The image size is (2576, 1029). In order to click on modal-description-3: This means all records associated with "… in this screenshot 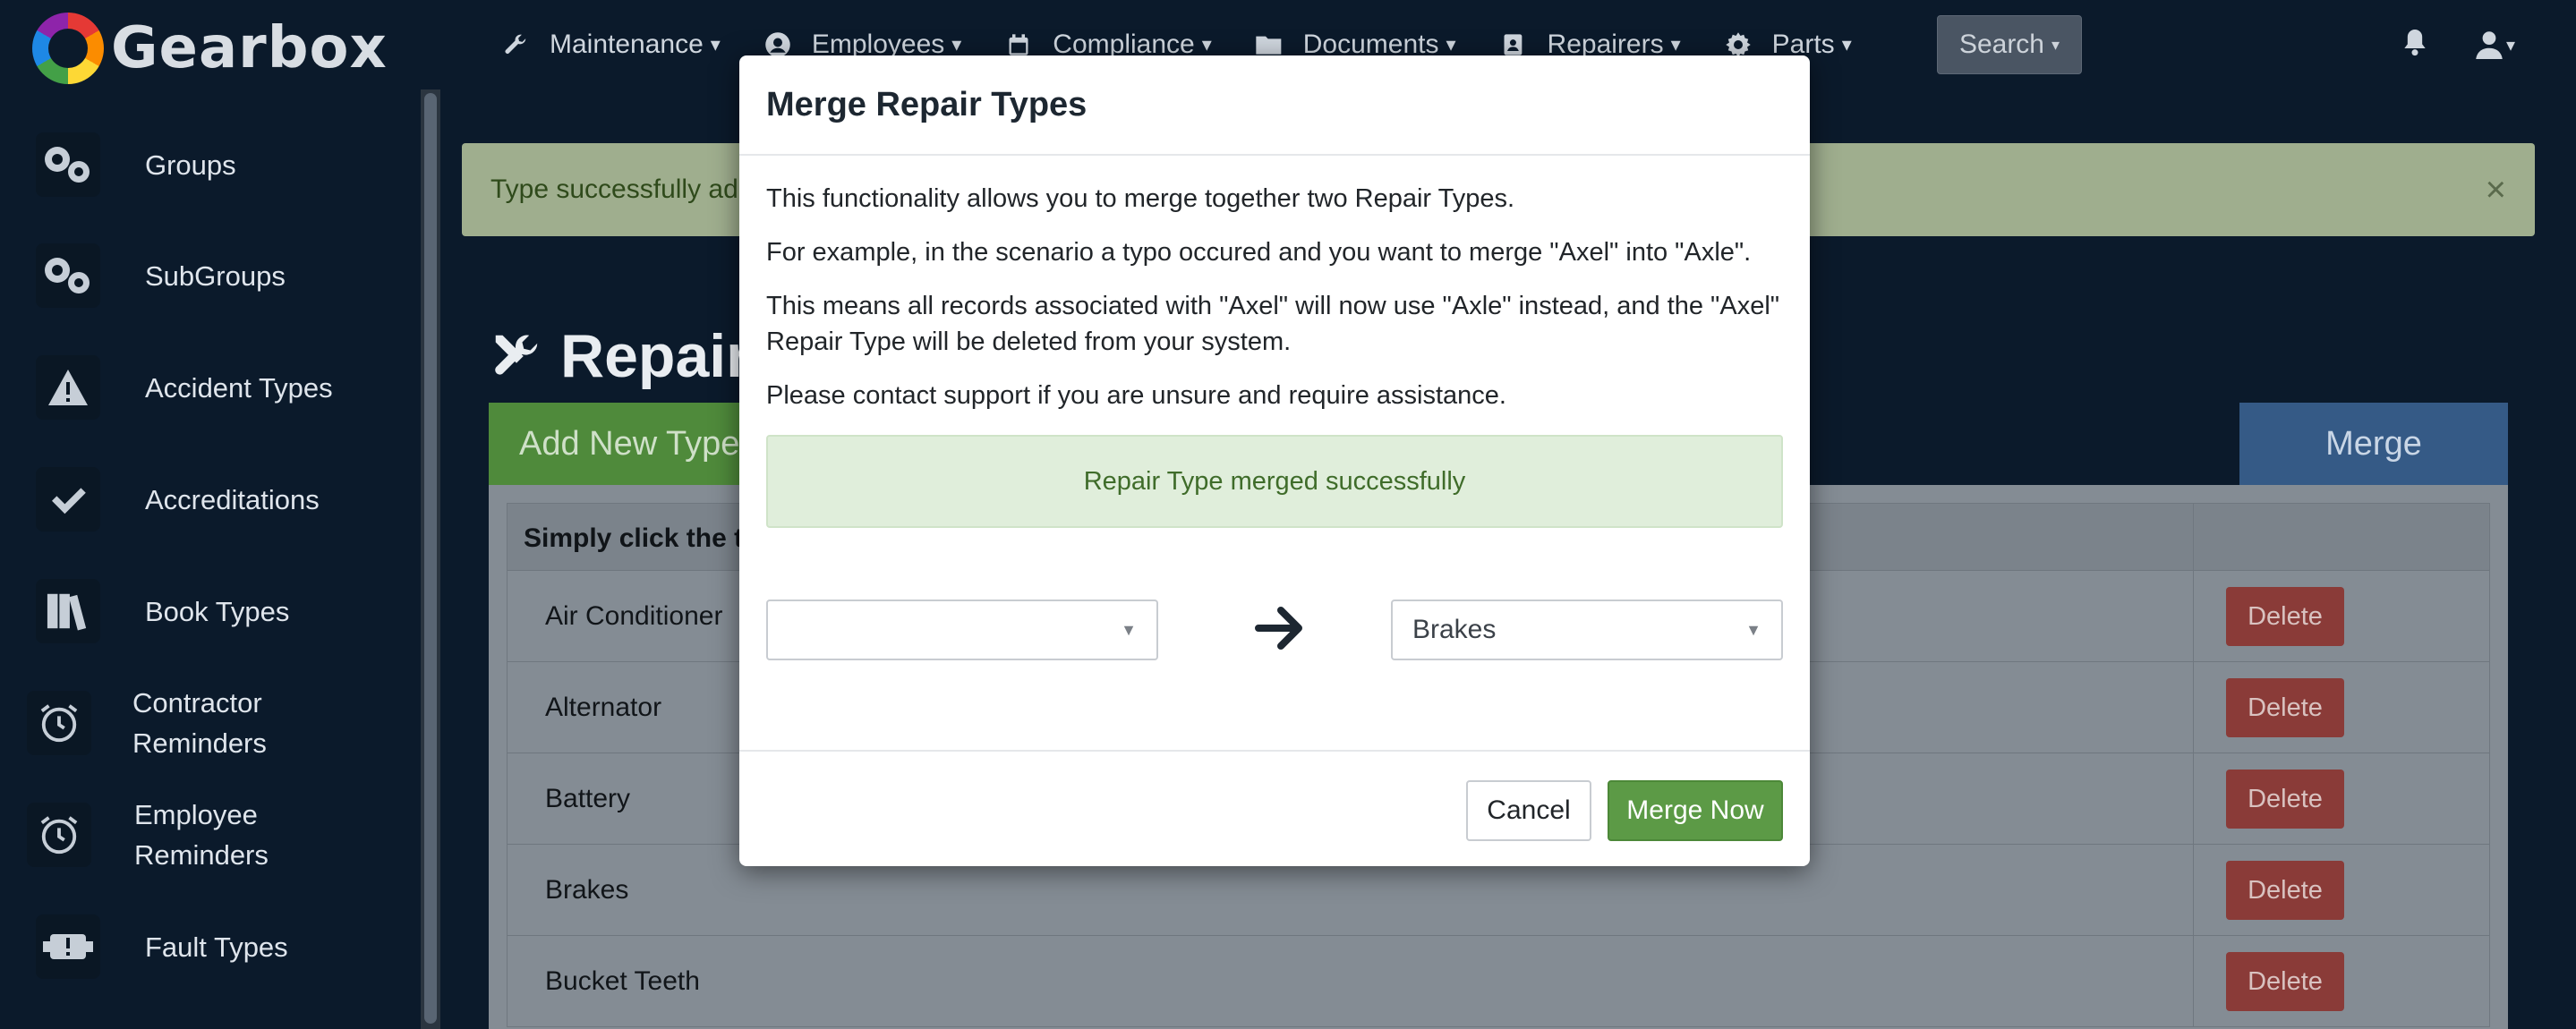, I will do `click(1273, 324)`.